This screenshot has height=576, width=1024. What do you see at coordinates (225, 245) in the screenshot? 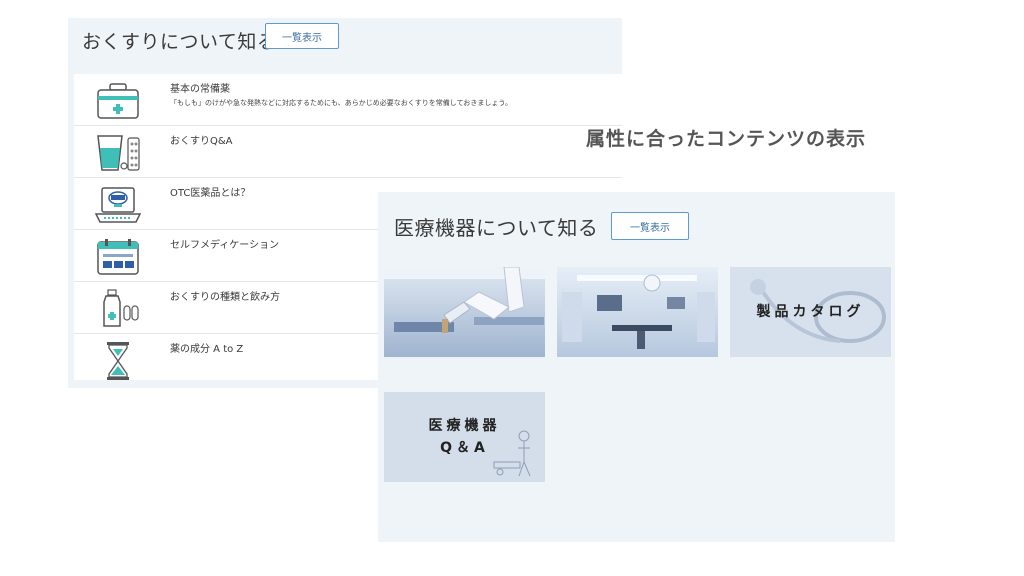
I see `medicine-item-title: セルフメディケーション` at bounding box center [225, 245].